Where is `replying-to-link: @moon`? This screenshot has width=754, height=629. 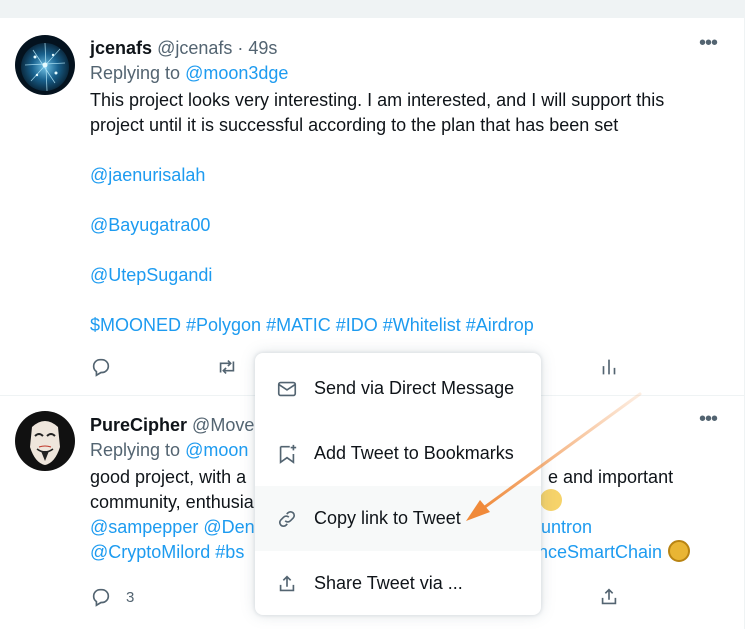 replying-to-link: @moon is located at coordinates (216, 450).